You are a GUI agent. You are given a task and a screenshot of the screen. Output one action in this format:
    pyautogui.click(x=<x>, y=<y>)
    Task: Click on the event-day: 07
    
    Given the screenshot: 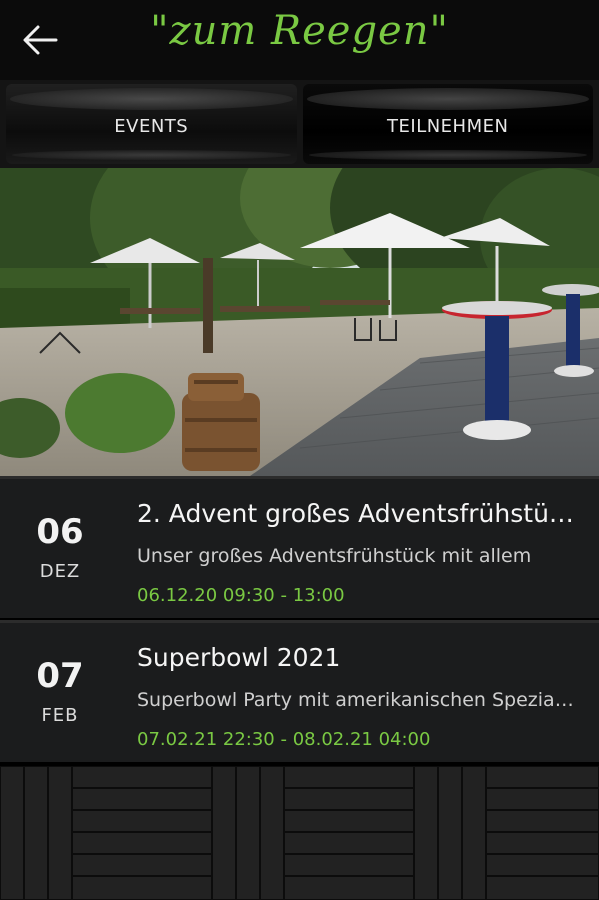 What is the action you would take?
    pyautogui.click(x=60, y=676)
    